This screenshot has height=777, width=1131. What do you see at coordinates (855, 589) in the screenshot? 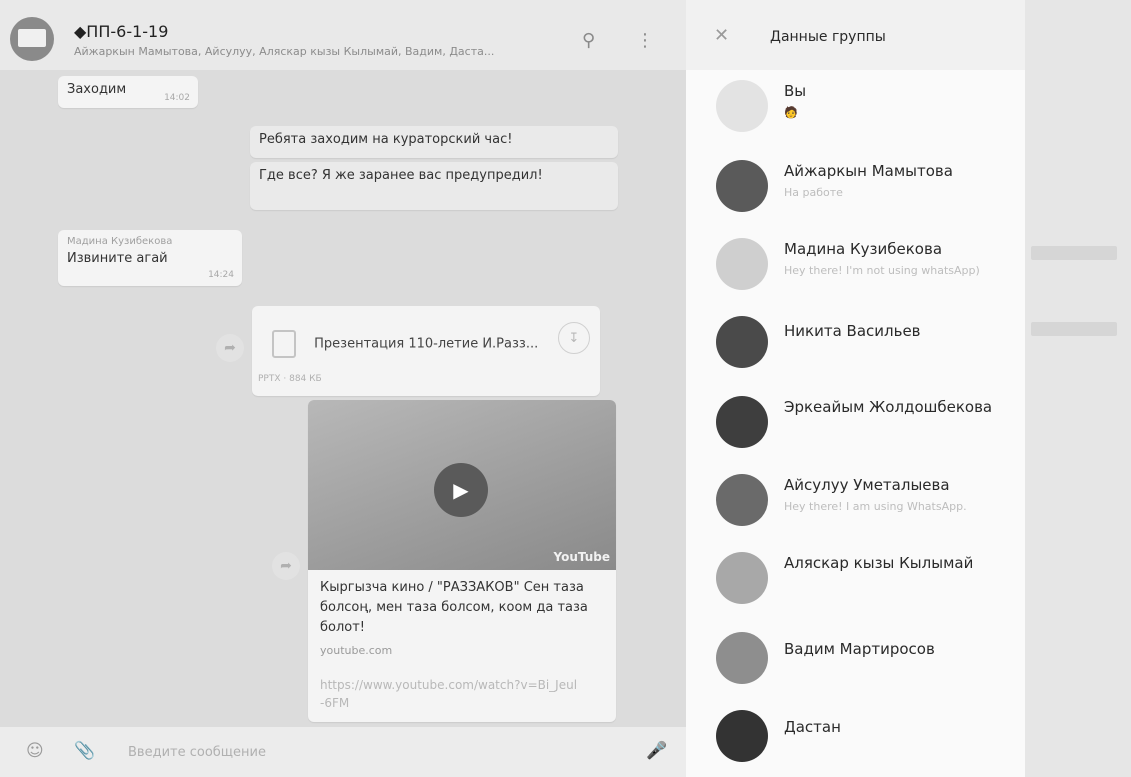
I see `participant-item: Аляскар кызы Кылымай` at bounding box center [855, 589].